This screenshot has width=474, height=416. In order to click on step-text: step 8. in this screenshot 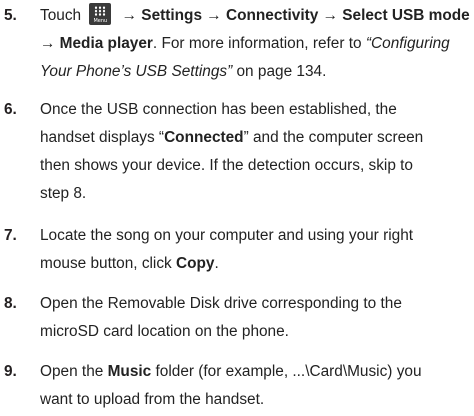, I will do `click(63, 193)`.